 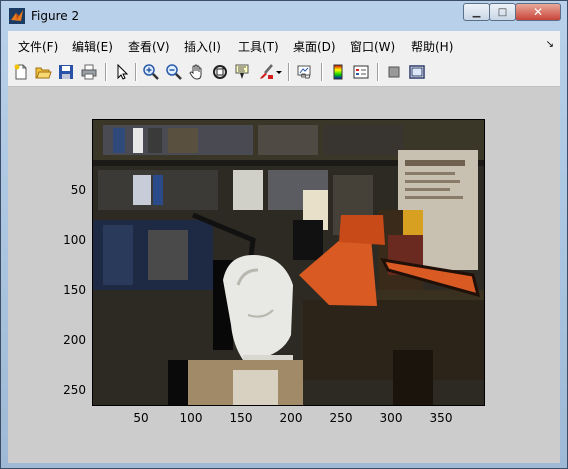 What do you see at coordinates (74, 340) in the screenshot?
I see `ytick-label: 200` at bounding box center [74, 340].